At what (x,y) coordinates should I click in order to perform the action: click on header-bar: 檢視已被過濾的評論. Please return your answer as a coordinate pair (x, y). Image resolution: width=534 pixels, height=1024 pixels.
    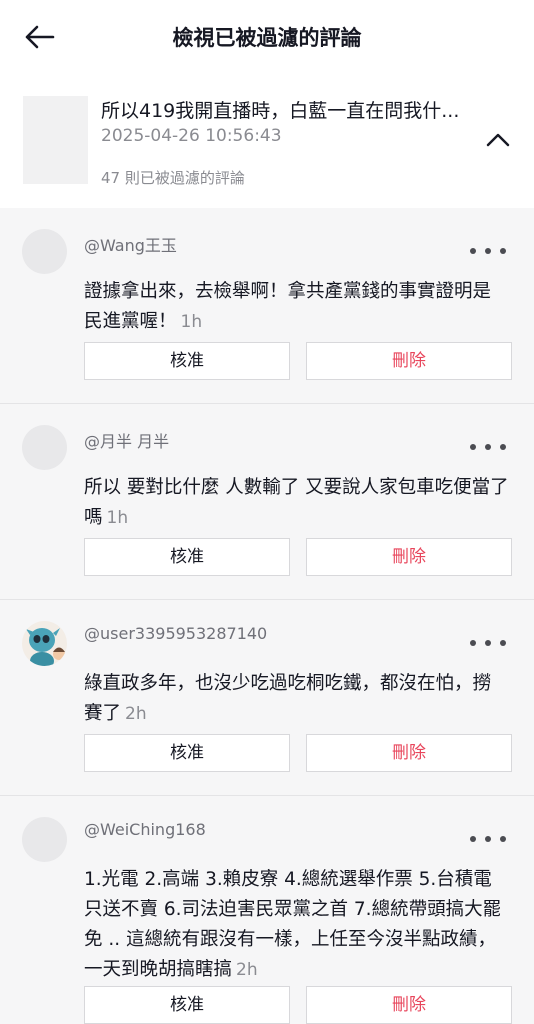
    Looking at the image, I should click on (267, 36).